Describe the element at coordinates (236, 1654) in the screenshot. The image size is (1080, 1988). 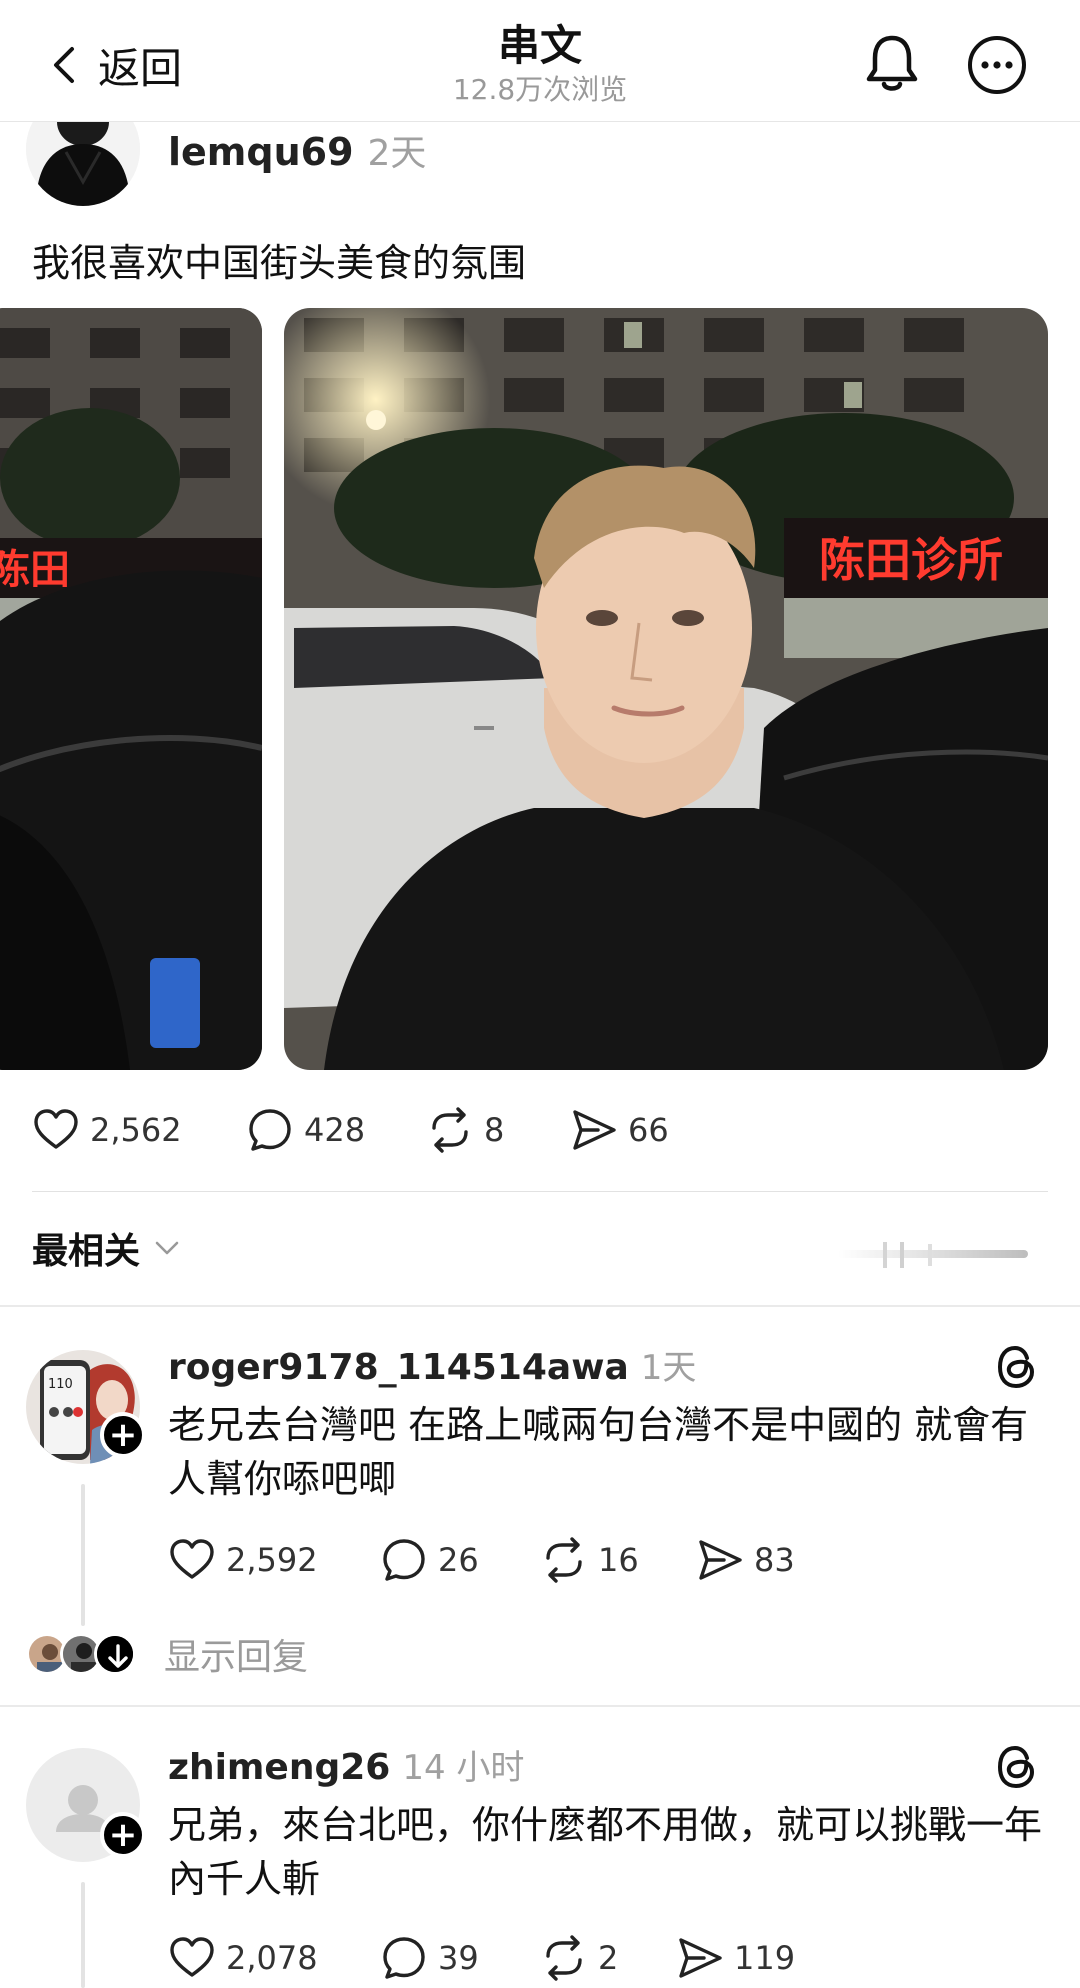
I see `show-replies-label: 显示回复` at that location.